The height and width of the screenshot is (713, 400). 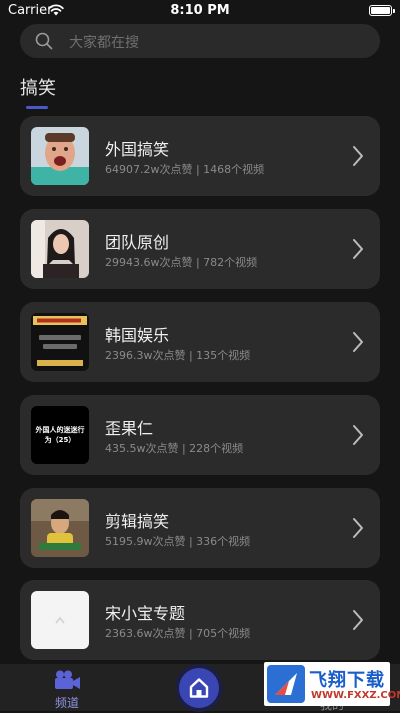 What do you see at coordinates (200, 620) in the screenshot?
I see `channel-card-song-xiaobao: 宋小宝专题 2363.6w次点赞 | 705个视频` at bounding box center [200, 620].